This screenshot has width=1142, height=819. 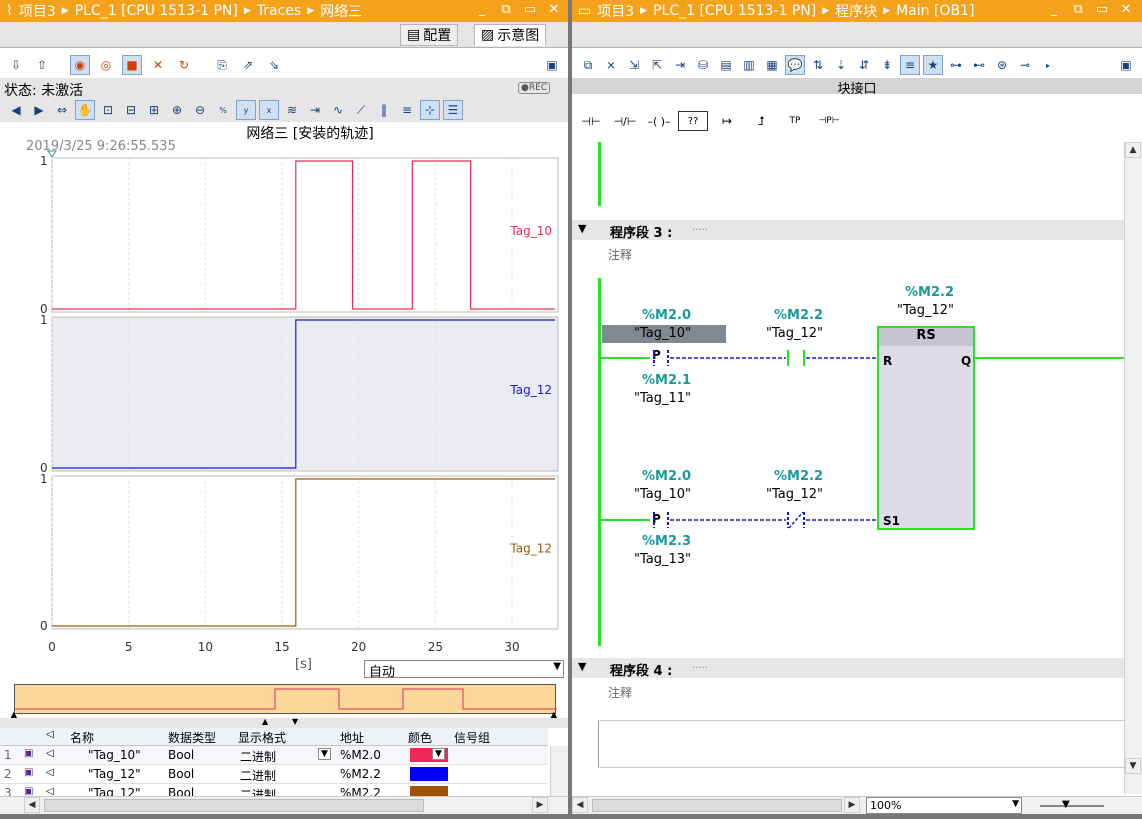 What do you see at coordinates (933, 65) in the screenshot?
I see `star-icon: ★` at bounding box center [933, 65].